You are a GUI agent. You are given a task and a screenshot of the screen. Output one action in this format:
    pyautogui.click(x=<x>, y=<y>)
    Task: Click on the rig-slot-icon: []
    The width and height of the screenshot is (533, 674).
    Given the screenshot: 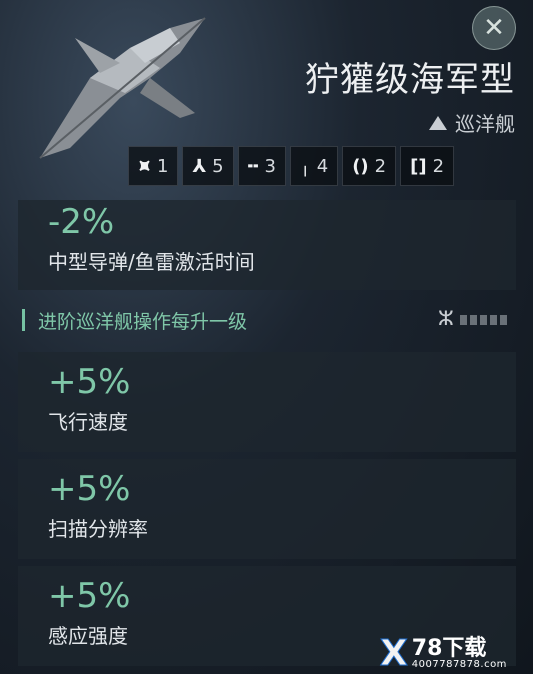 What is the action you would take?
    pyautogui.click(x=418, y=166)
    